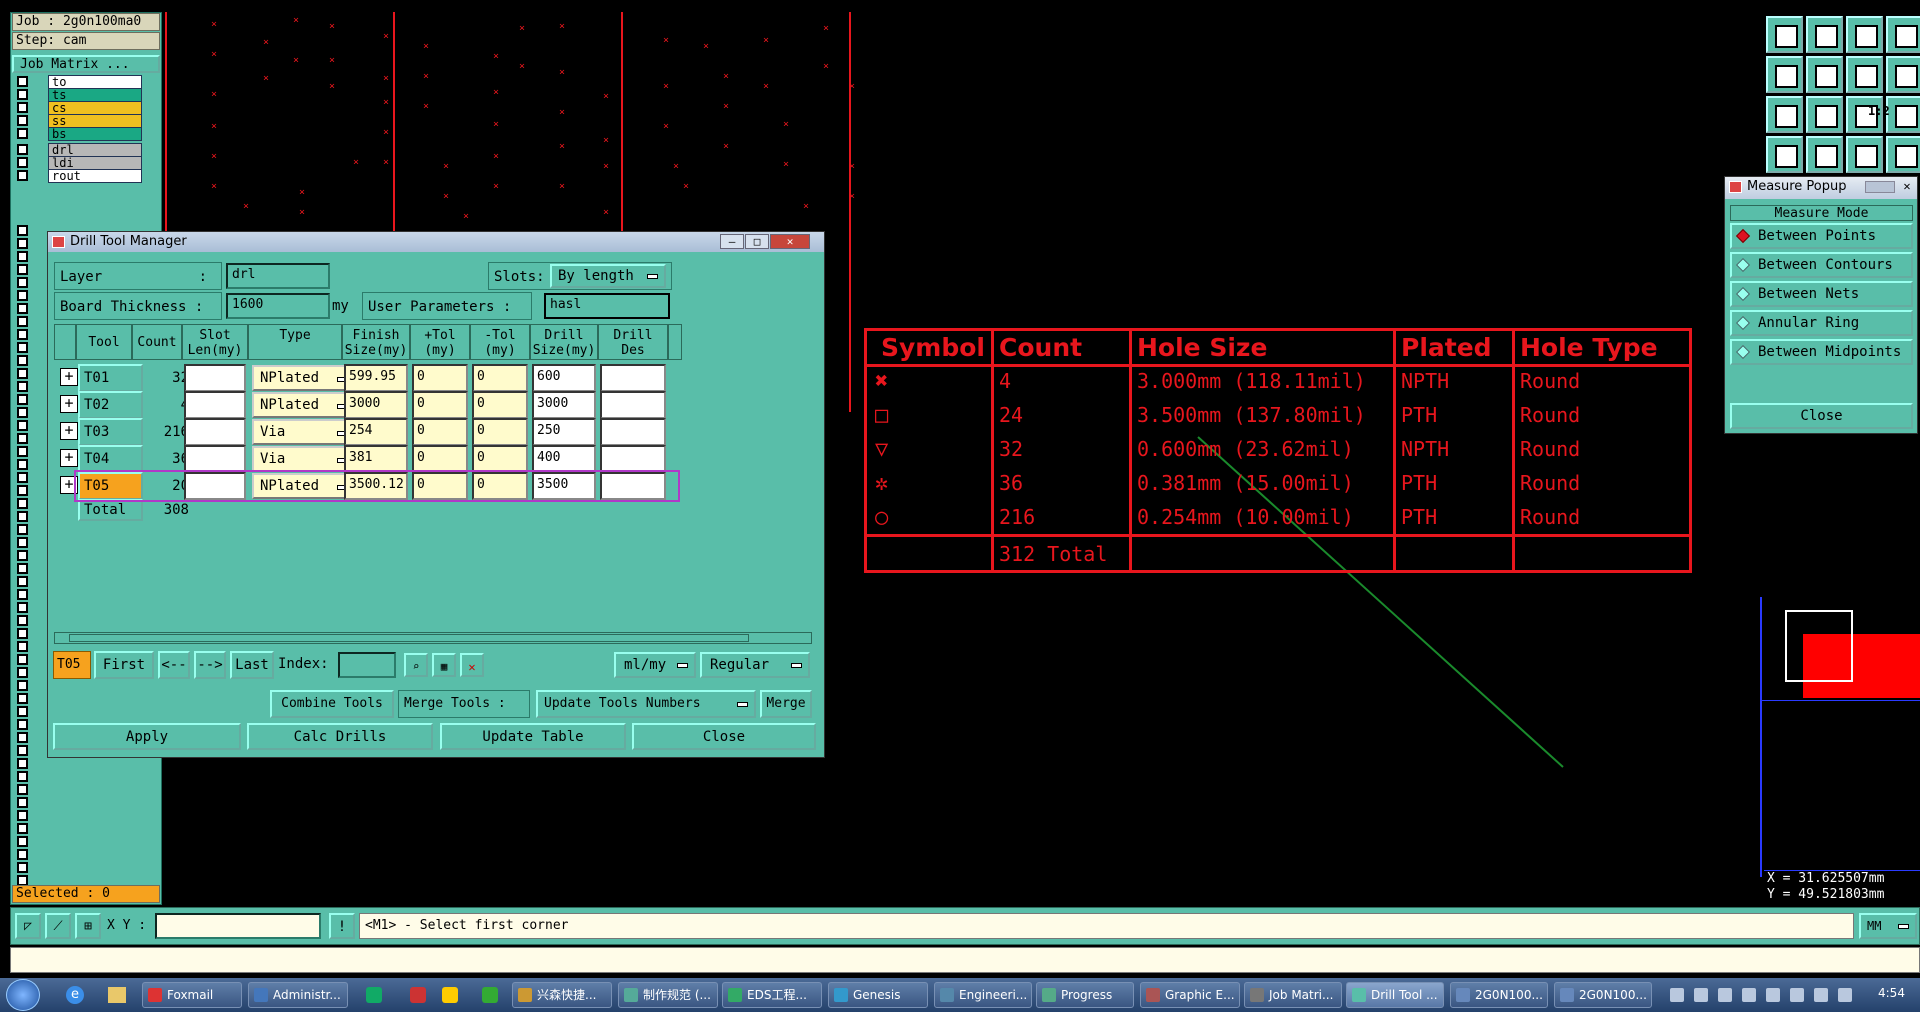 Image resolution: width=1920 pixels, height=1012 pixels. I want to click on minimize-button, so click(1880, 187).